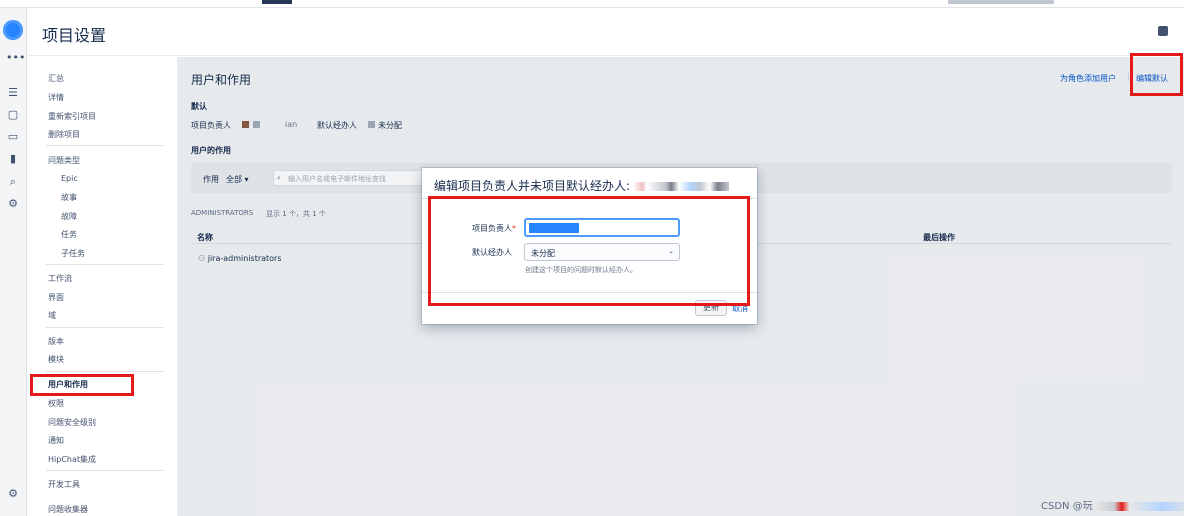 The image size is (1184, 516). Describe the element at coordinates (56, 78) in the screenshot. I see `sidebar-item-summary: 汇总` at that location.